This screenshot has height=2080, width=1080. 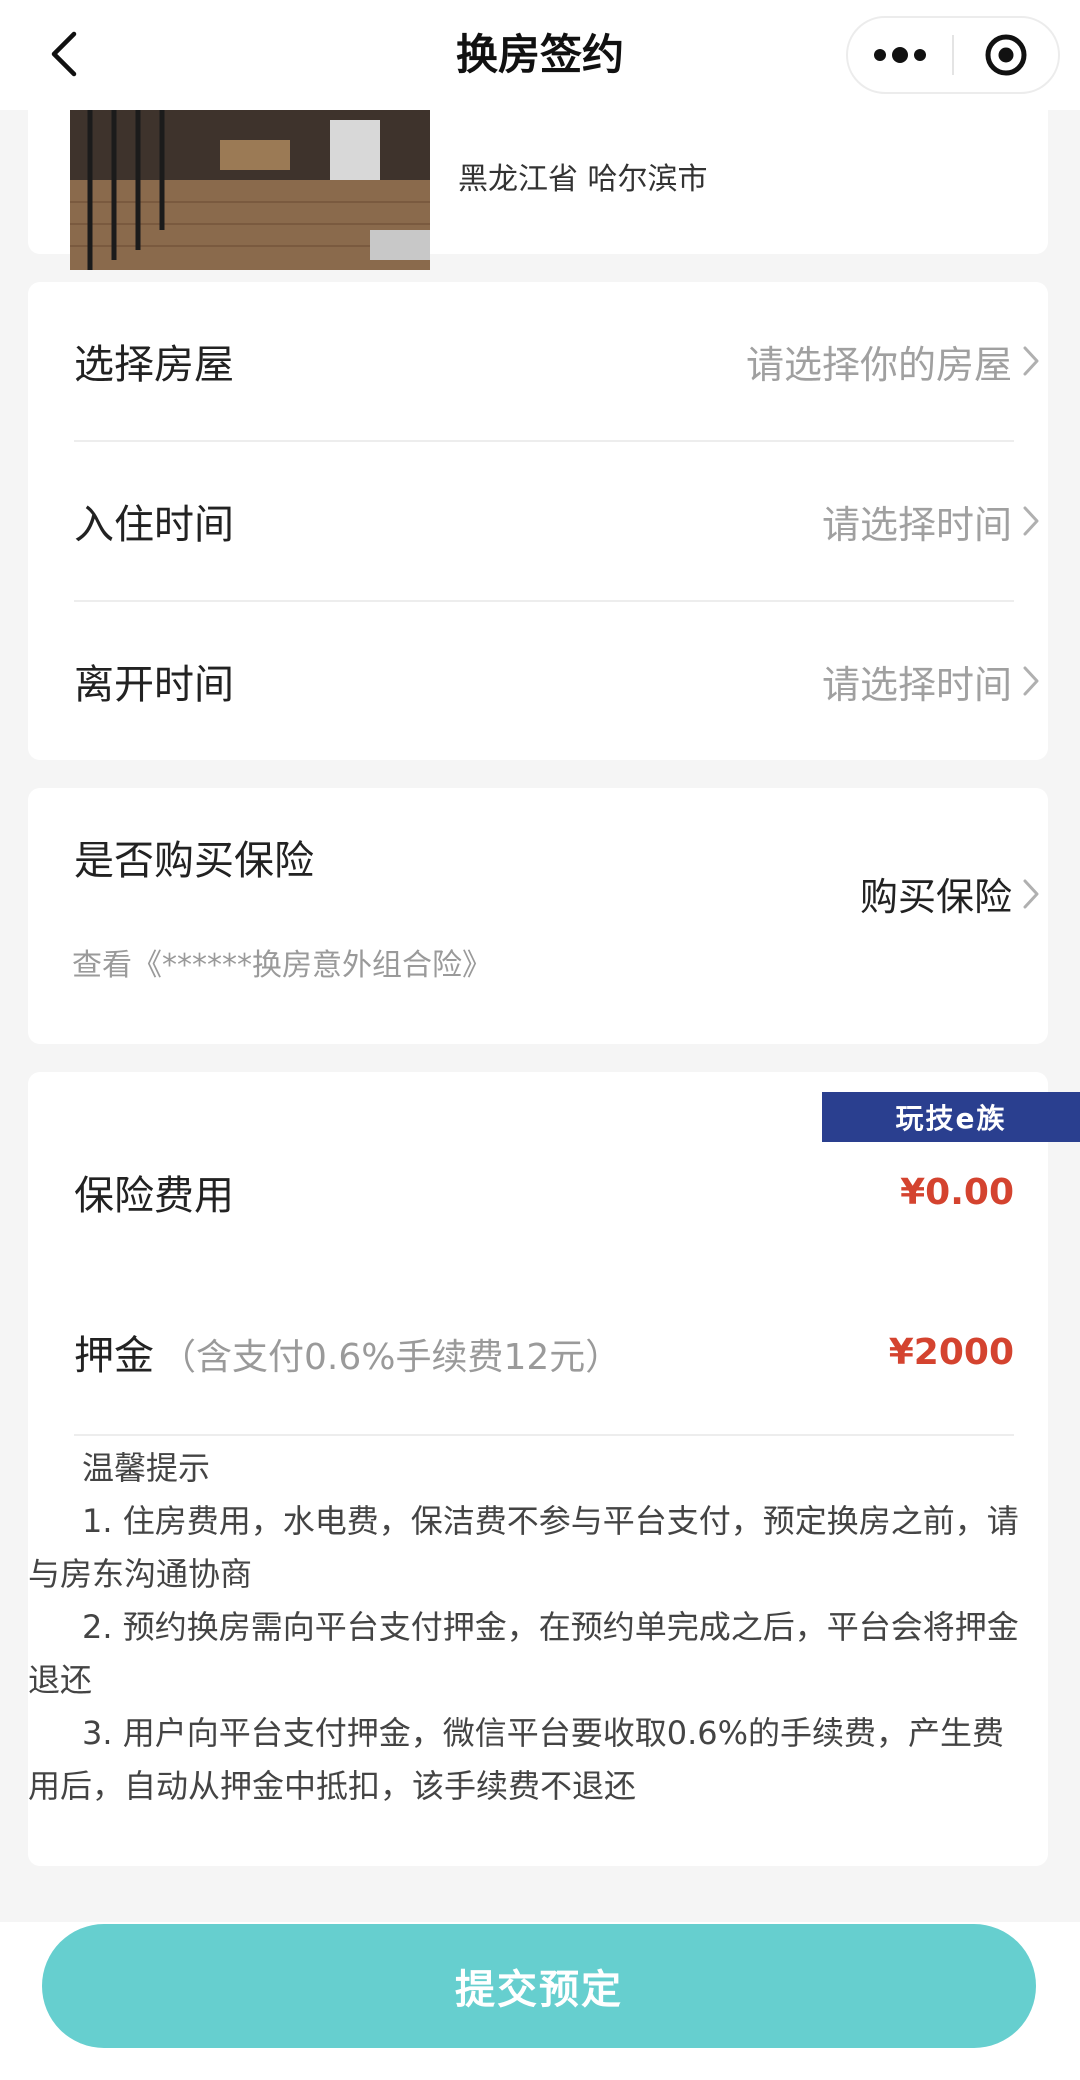 What do you see at coordinates (916, 684) in the screenshot?
I see `checkout-time-placeholder: 请选择时间` at bounding box center [916, 684].